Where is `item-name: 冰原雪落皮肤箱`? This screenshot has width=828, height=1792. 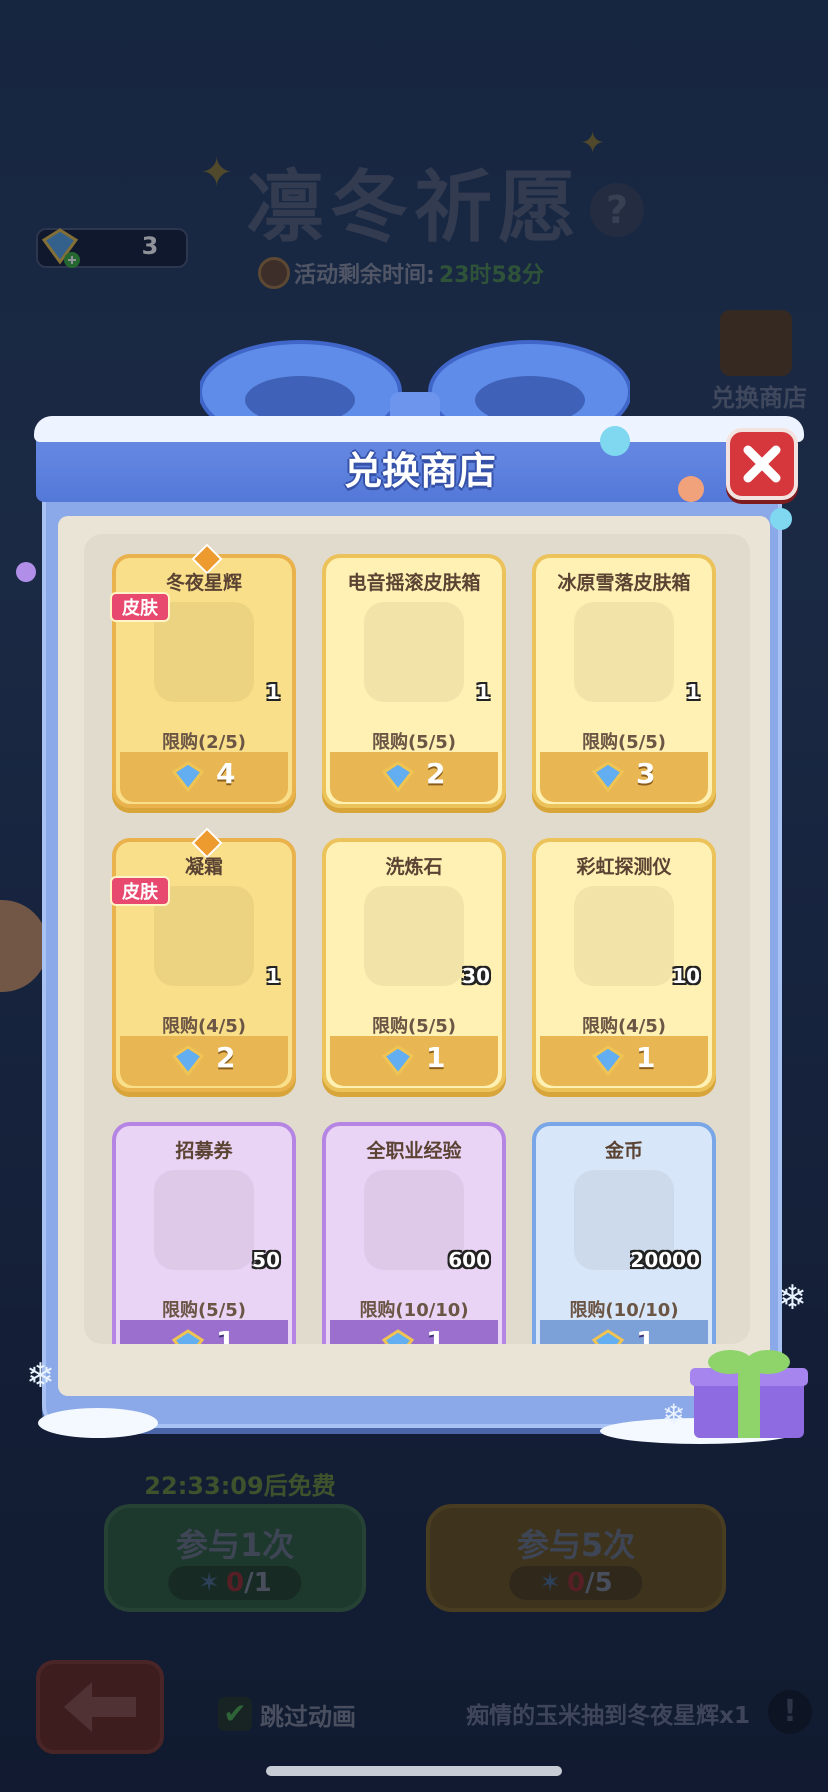
item-name: 冰原雪落皮肤箱 is located at coordinates (624, 583).